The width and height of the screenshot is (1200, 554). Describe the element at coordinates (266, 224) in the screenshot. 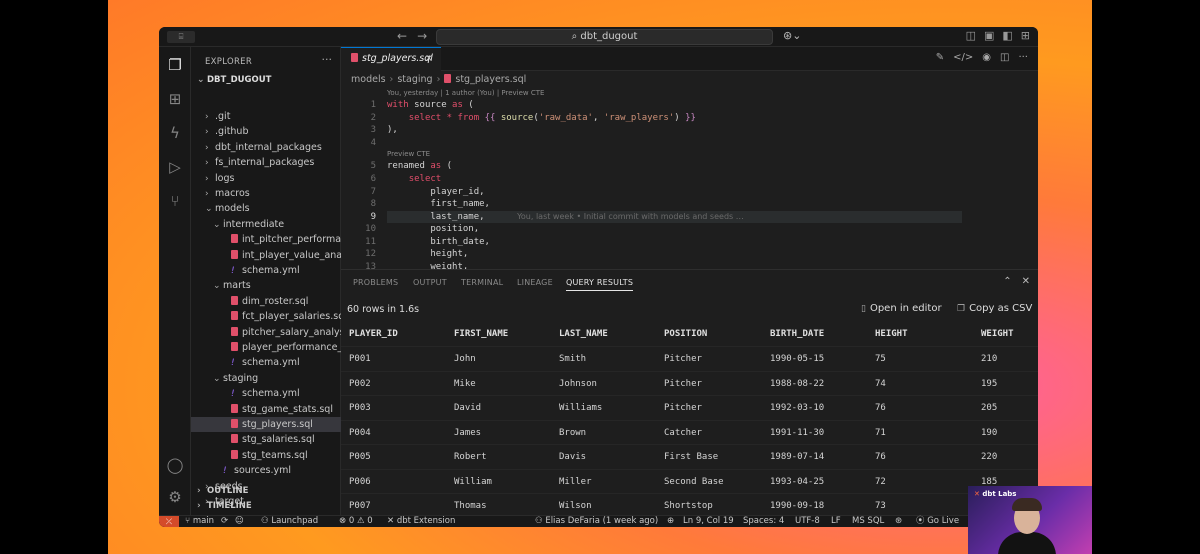

I see `tree-item-intermediate: ⌄ intermediate` at that location.